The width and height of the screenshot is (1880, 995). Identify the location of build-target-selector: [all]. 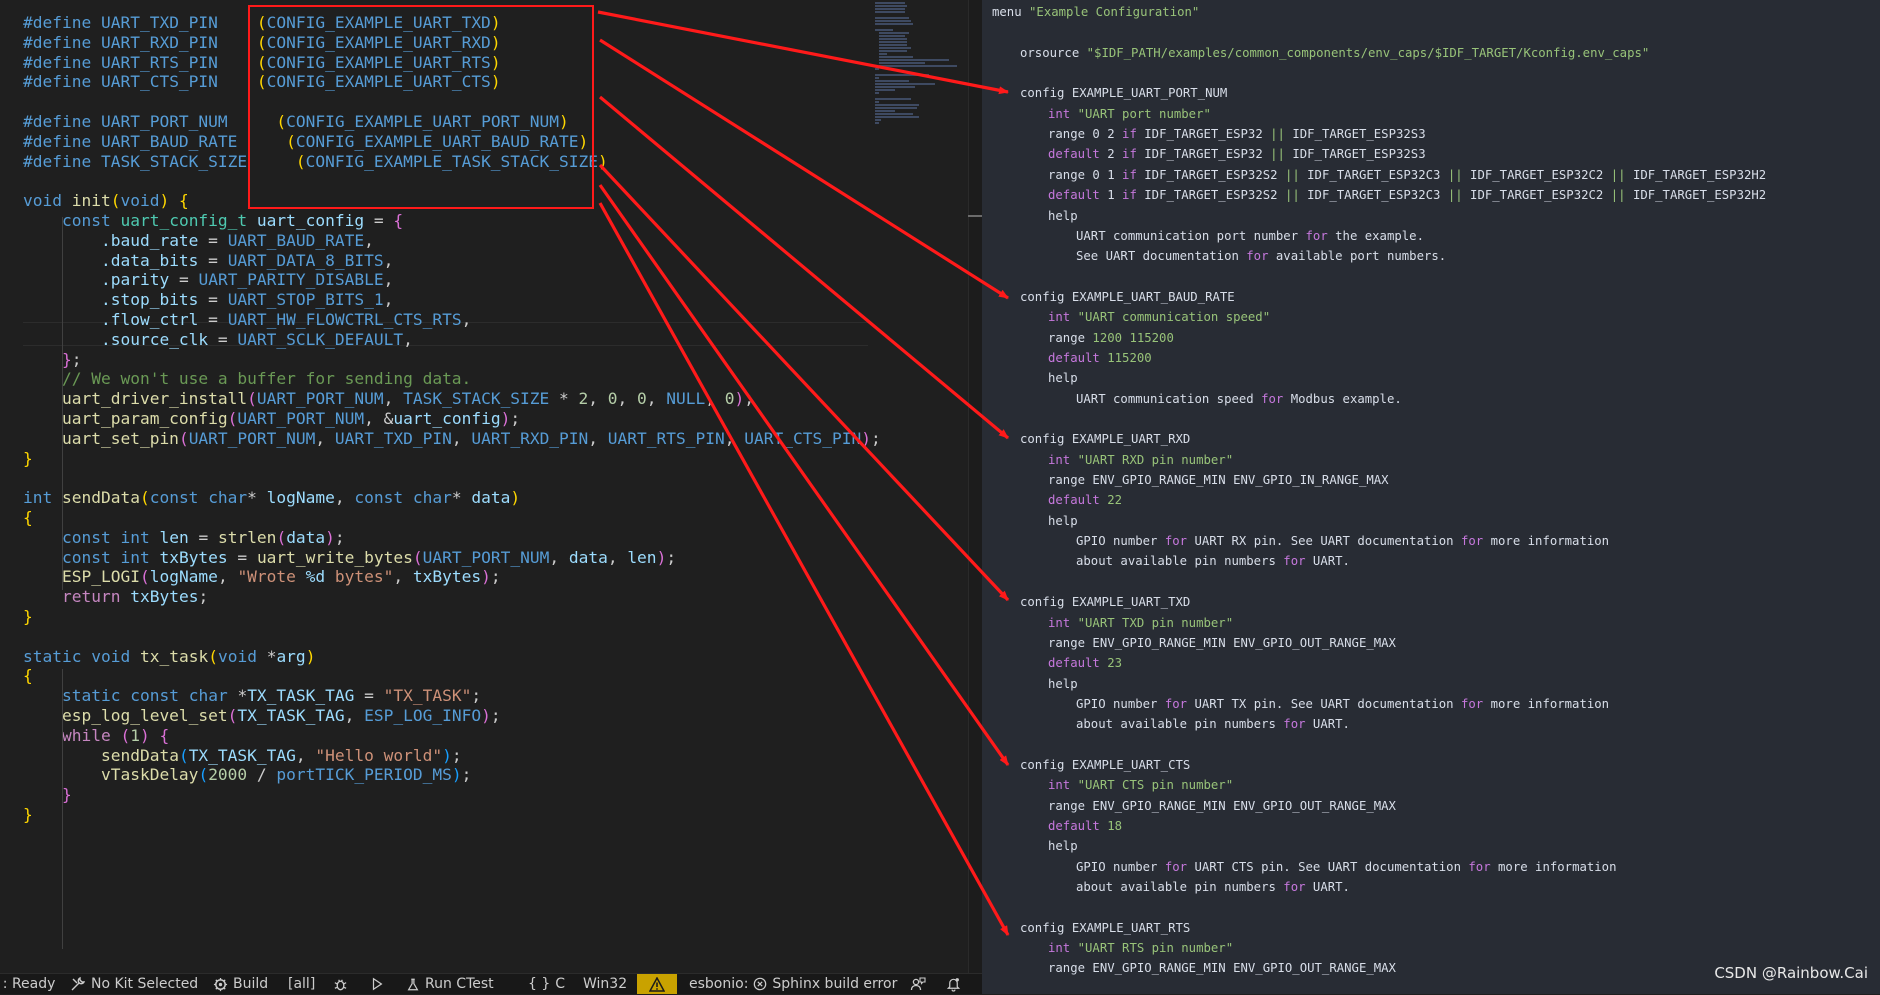
(301, 984).